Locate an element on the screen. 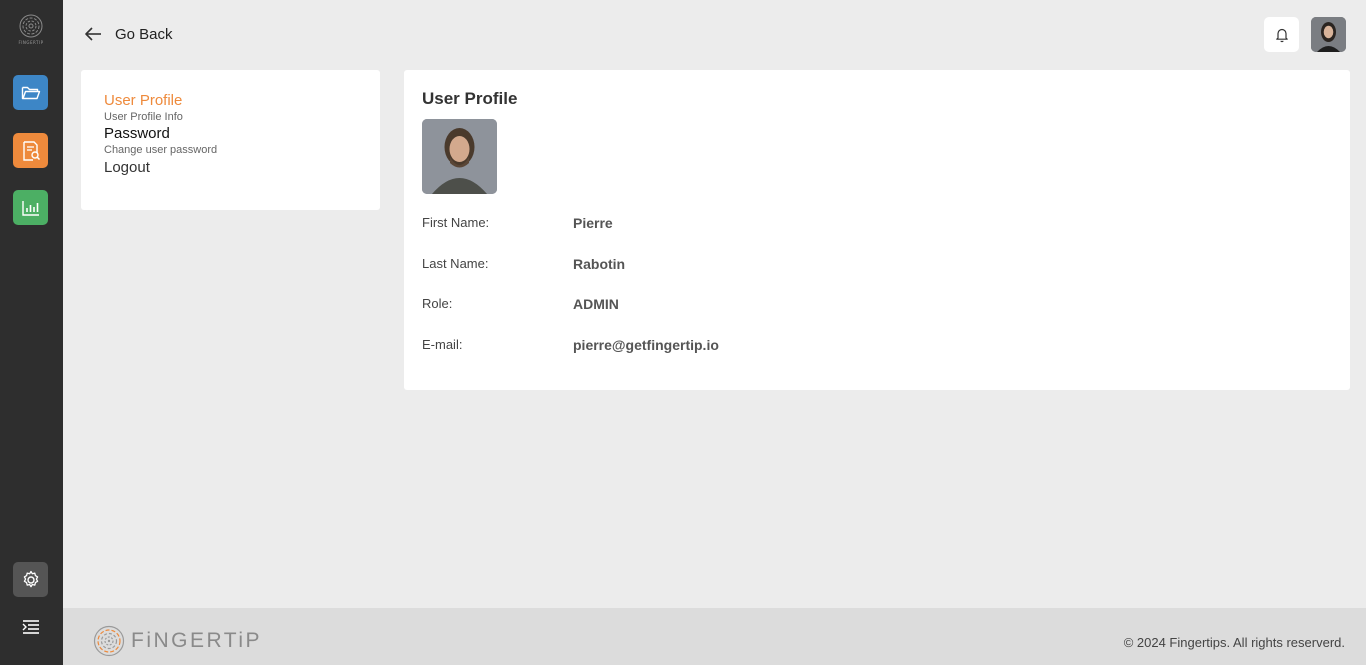 Image resolution: width=1366 pixels, height=665 pixels. menu-indent-icon is located at coordinates (30, 626).